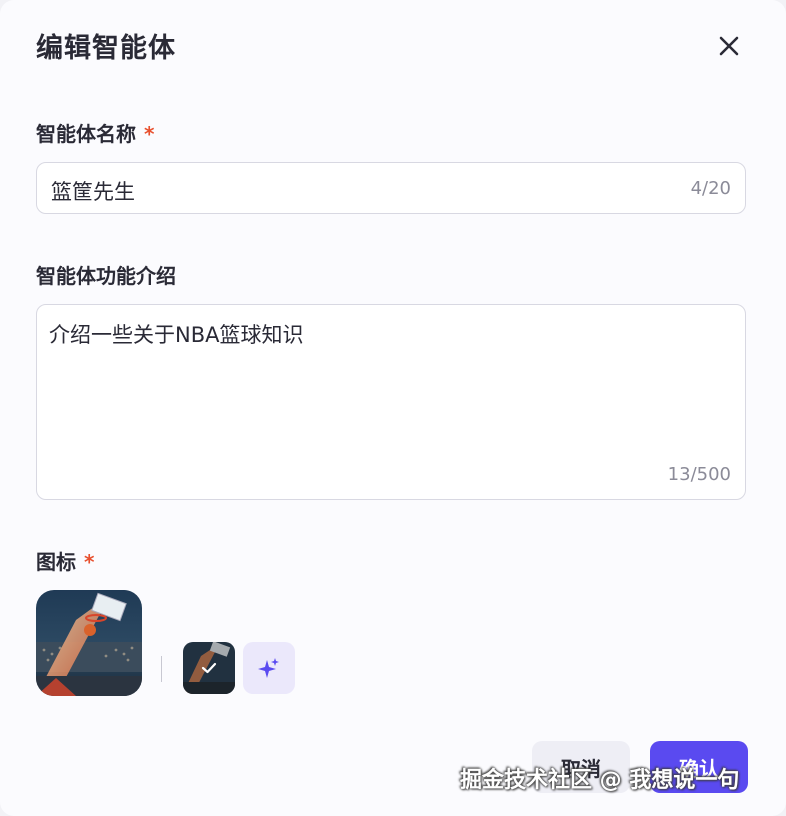 The height and width of the screenshot is (816, 786). What do you see at coordinates (391, 188) in the screenshot?
I see `name-input: 篮筐先生 4/20` at bounding box center [391, 188].